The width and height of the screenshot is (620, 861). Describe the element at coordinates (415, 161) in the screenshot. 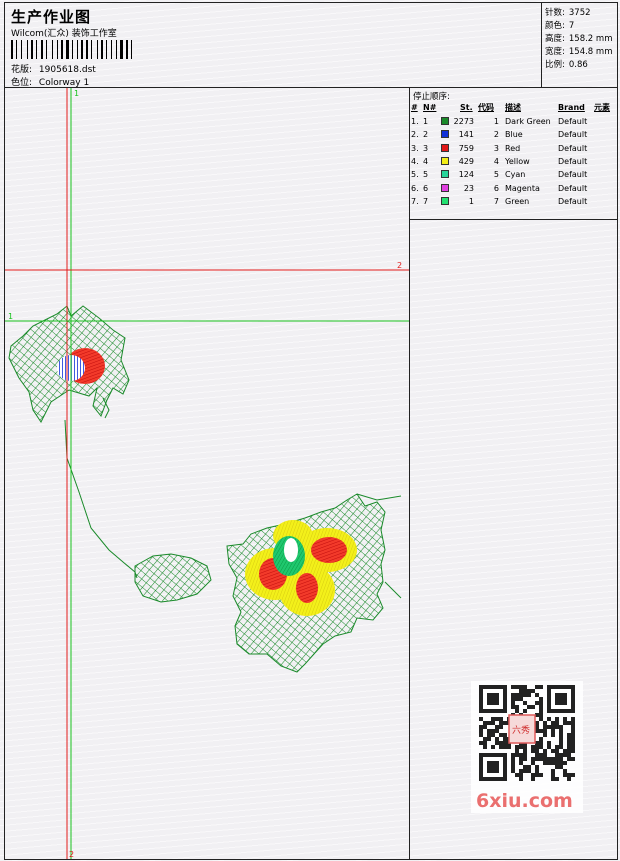

I see `cell-num: 4.` at that location.